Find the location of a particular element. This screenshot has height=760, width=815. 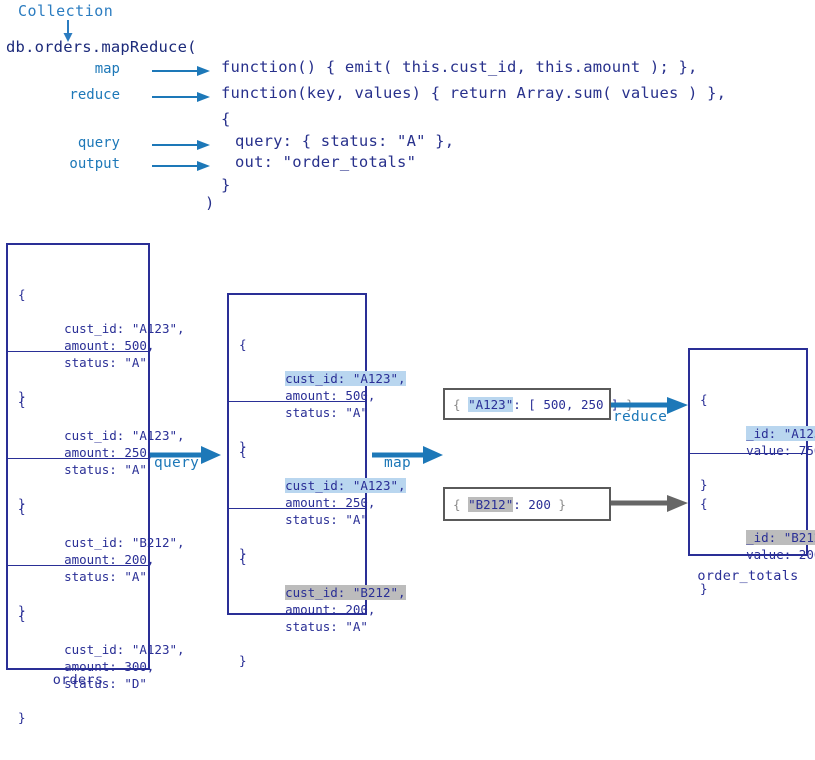

order-totals-document: { _id: "B212", value: 200 } is located at coordinates (752, 525).